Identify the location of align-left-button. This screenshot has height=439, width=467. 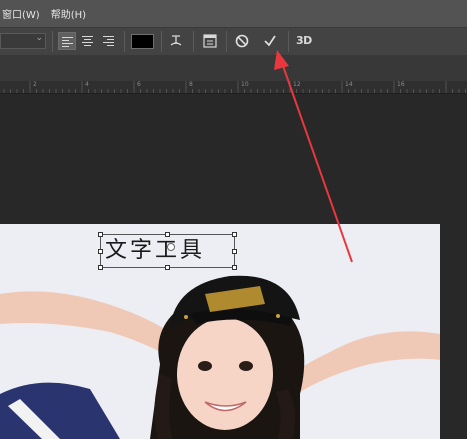
(67, 41).